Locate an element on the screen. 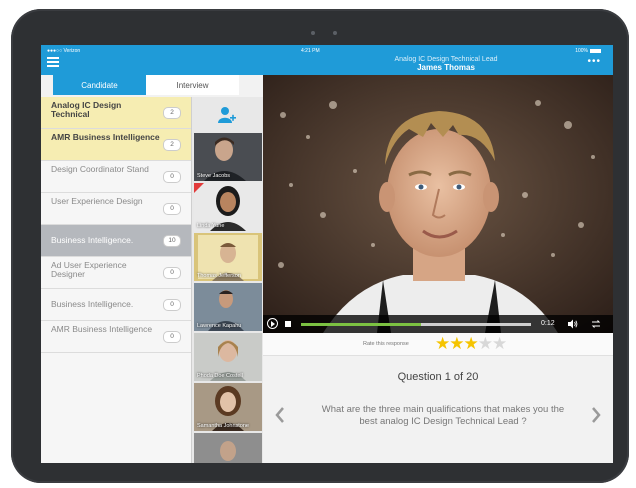 The width and height of the screenshot is (636, 488). player-controls: 0:12 is located at coordinates (438, 324).